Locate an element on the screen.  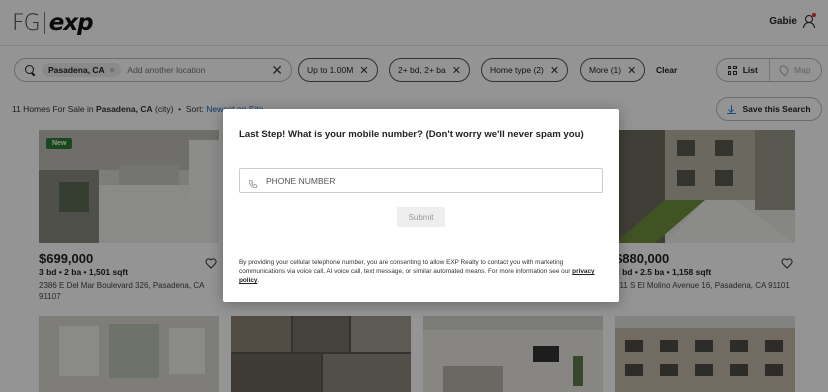
phone-number-input is located at coordinates (426, 180).